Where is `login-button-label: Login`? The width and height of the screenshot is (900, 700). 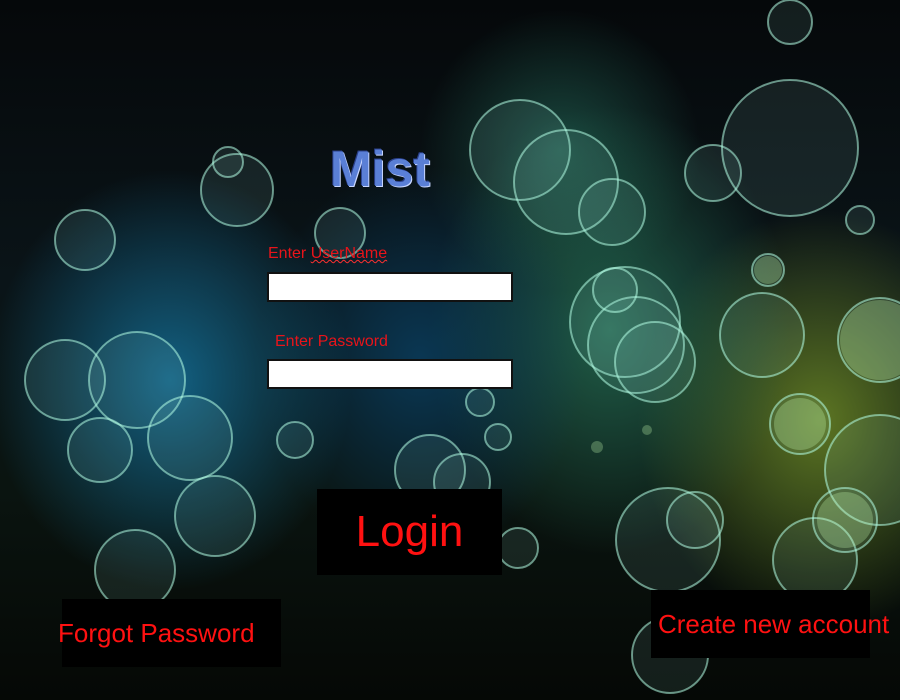 login-button-label: Login is located at coordinates (409, 531).